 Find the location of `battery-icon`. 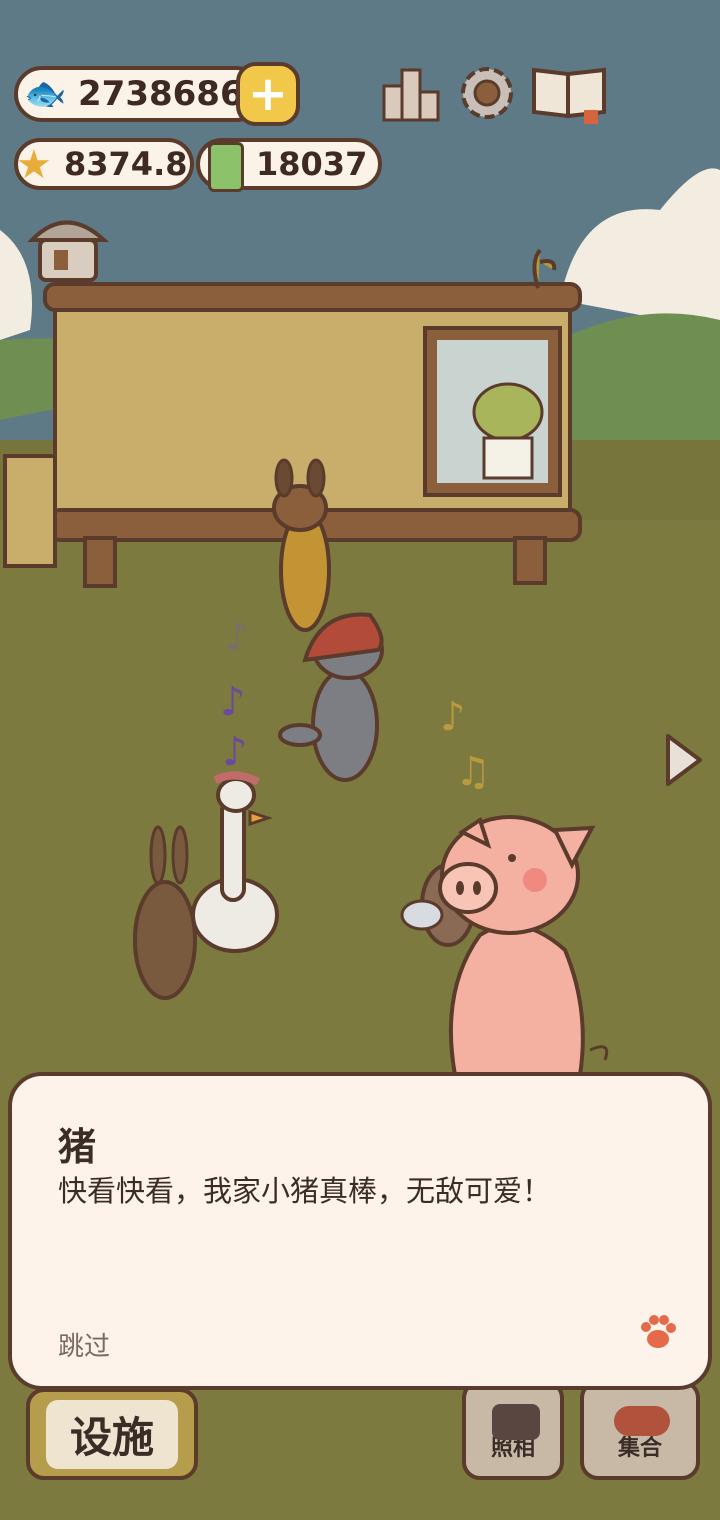

battery-icon is located at coordinates (226, 167).